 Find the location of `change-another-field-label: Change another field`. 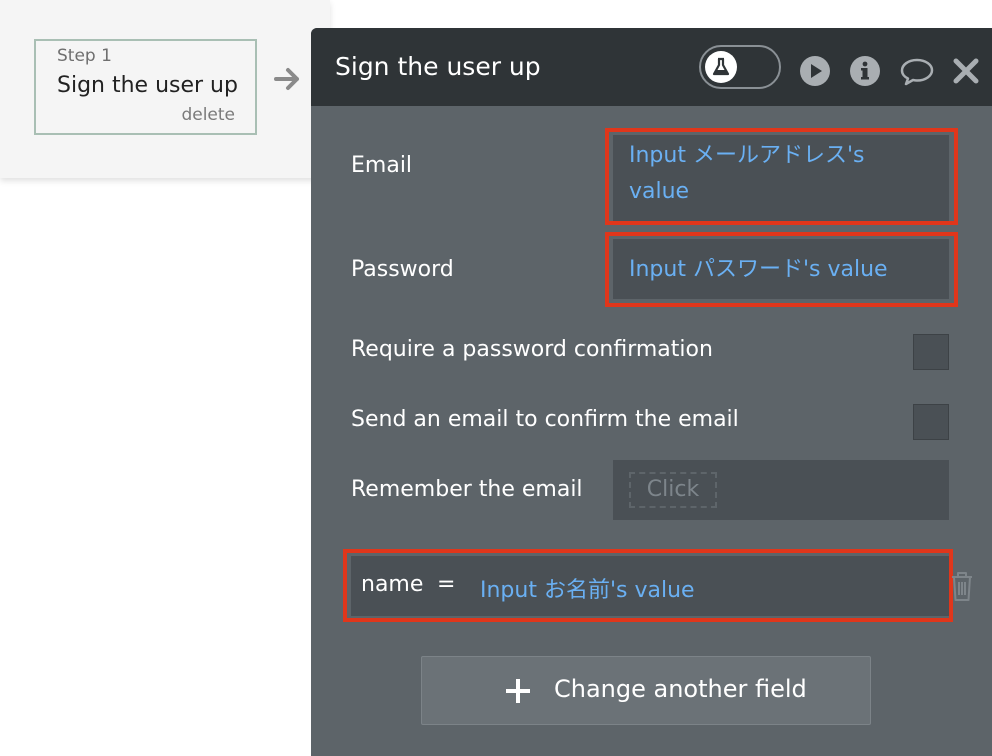

change-another-field-label: Change another field is located at coordinates (680, 689).